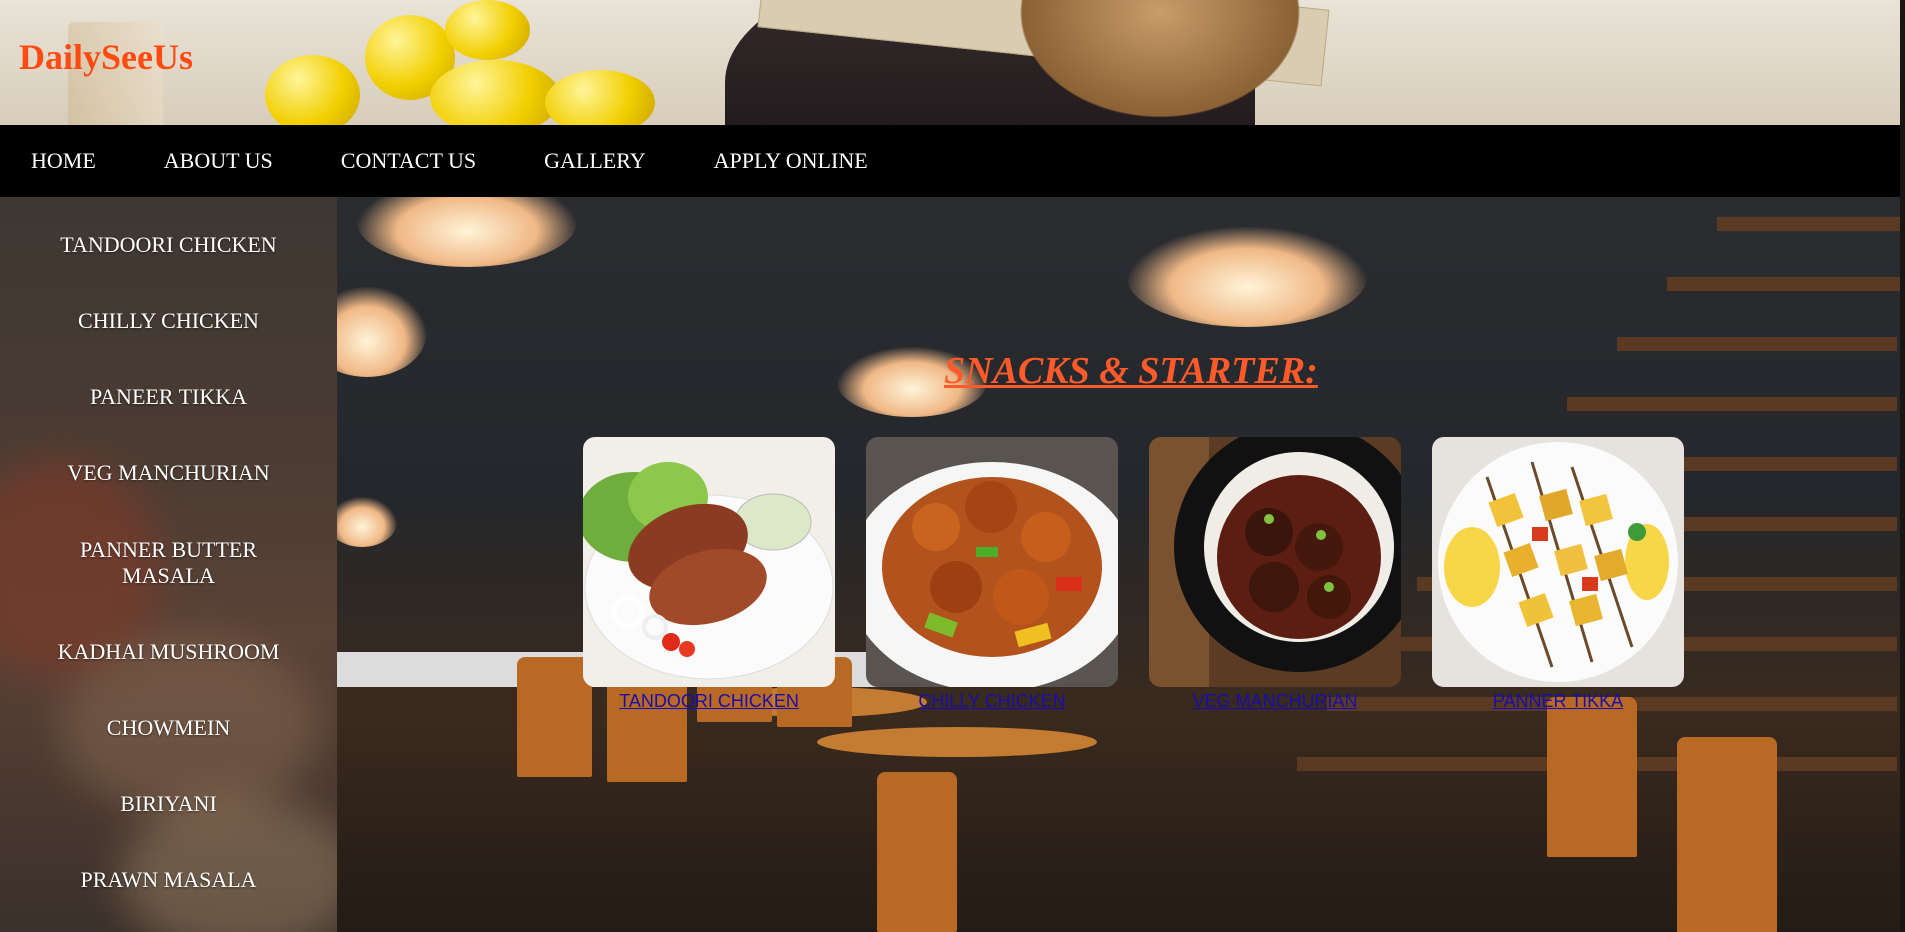 This screenshot has width=1905, height=932. I want to click on header-banner: DailySeeUs, so click(950, 62).